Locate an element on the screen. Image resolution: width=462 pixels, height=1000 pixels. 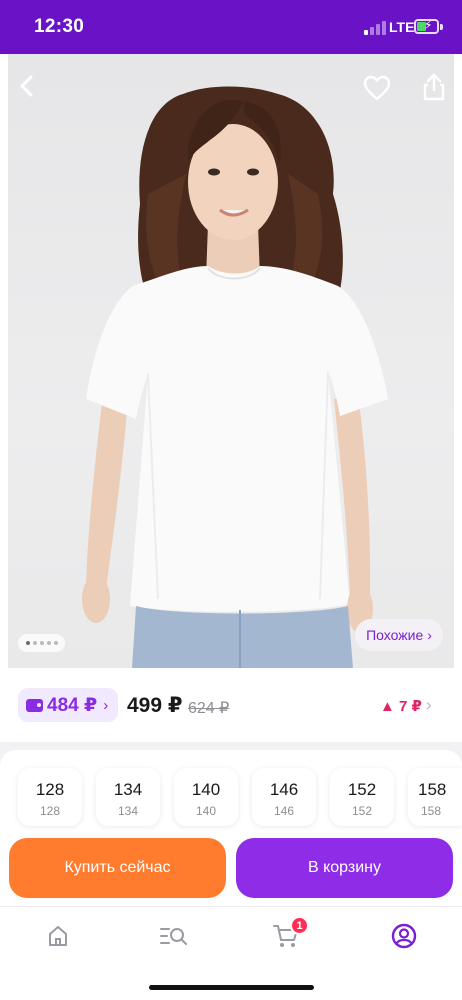
status-bar: 12:30 LTE ⚡ is located at coordinates (231, 27).